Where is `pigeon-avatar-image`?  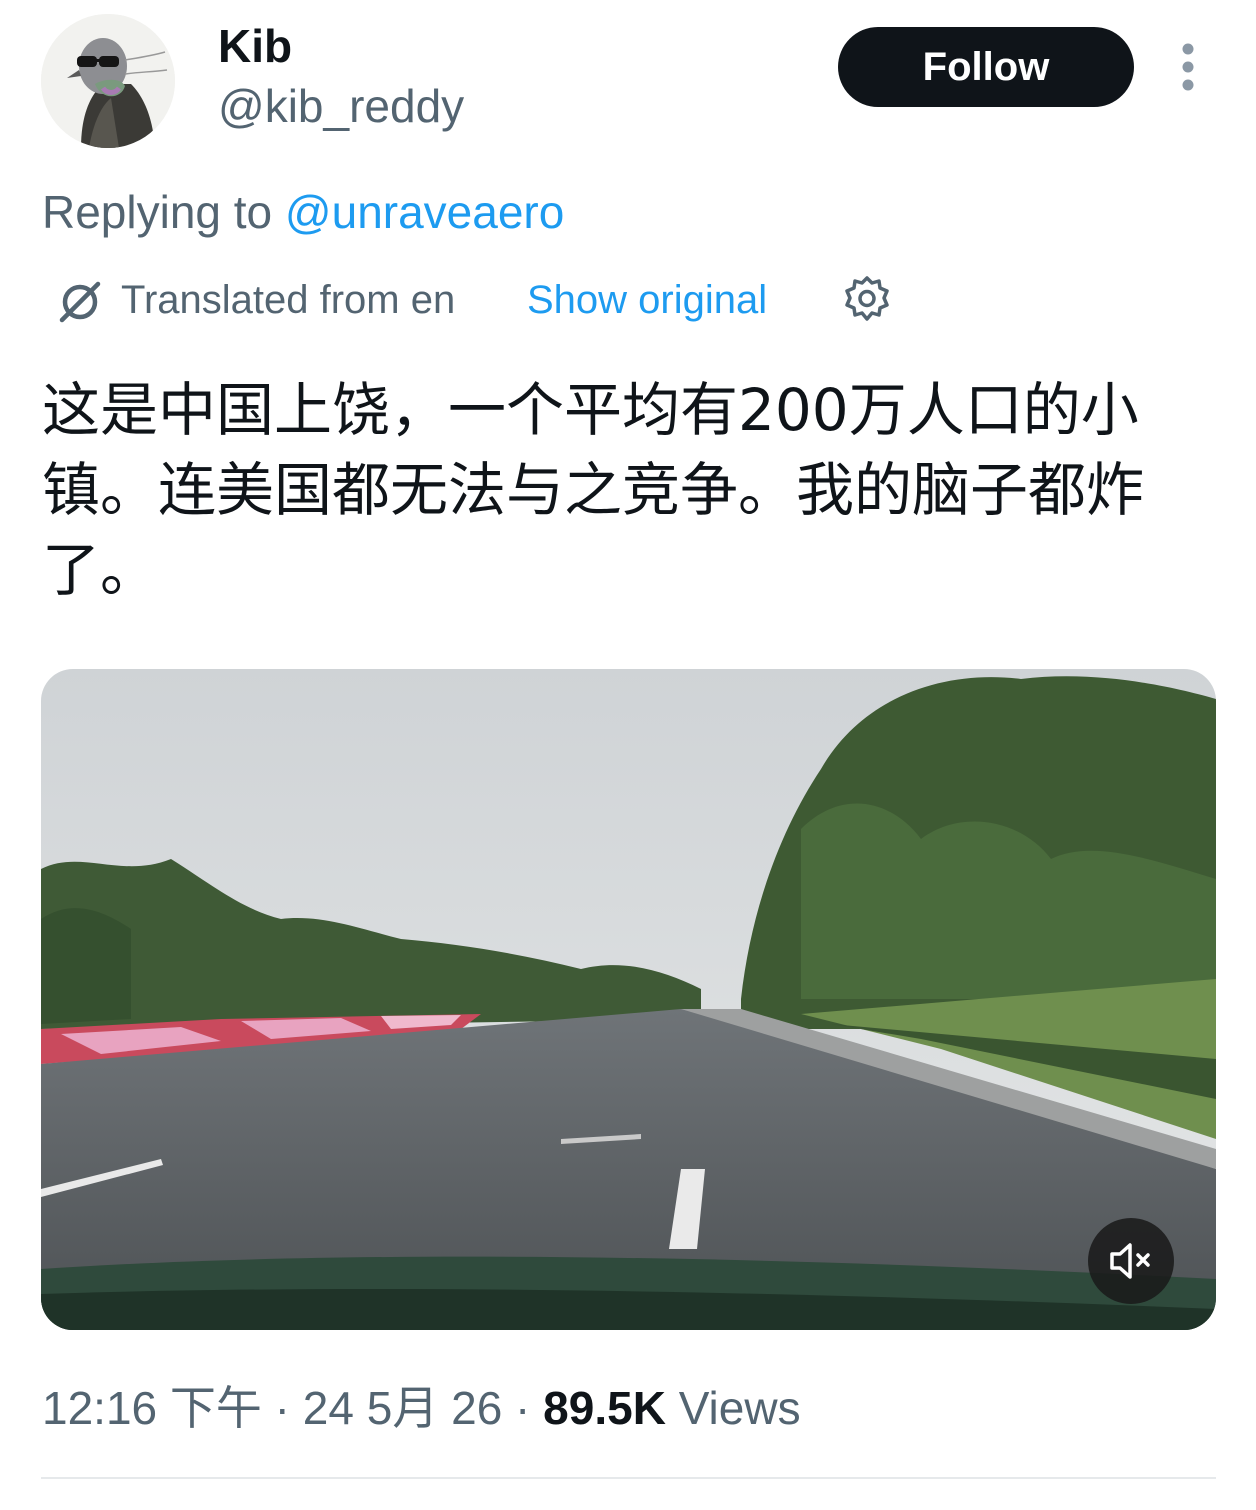 pigeon-avatar-image is located at coordinates (108, 81).